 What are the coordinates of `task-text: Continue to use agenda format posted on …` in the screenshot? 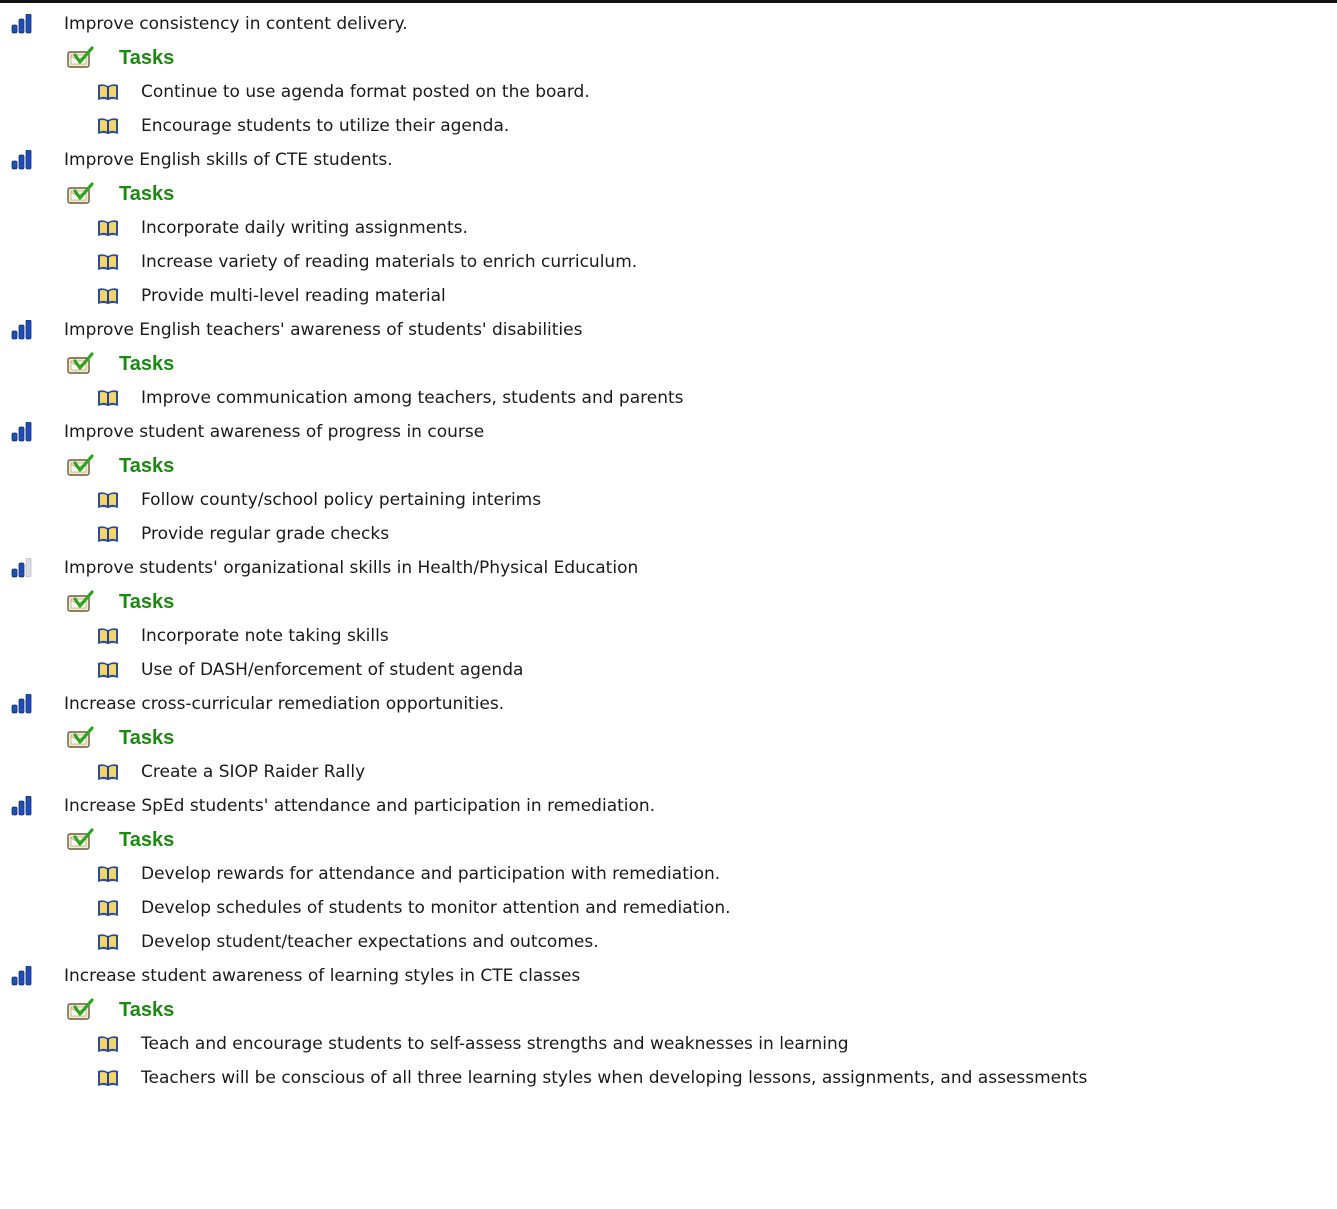 It's located at (365, 92).